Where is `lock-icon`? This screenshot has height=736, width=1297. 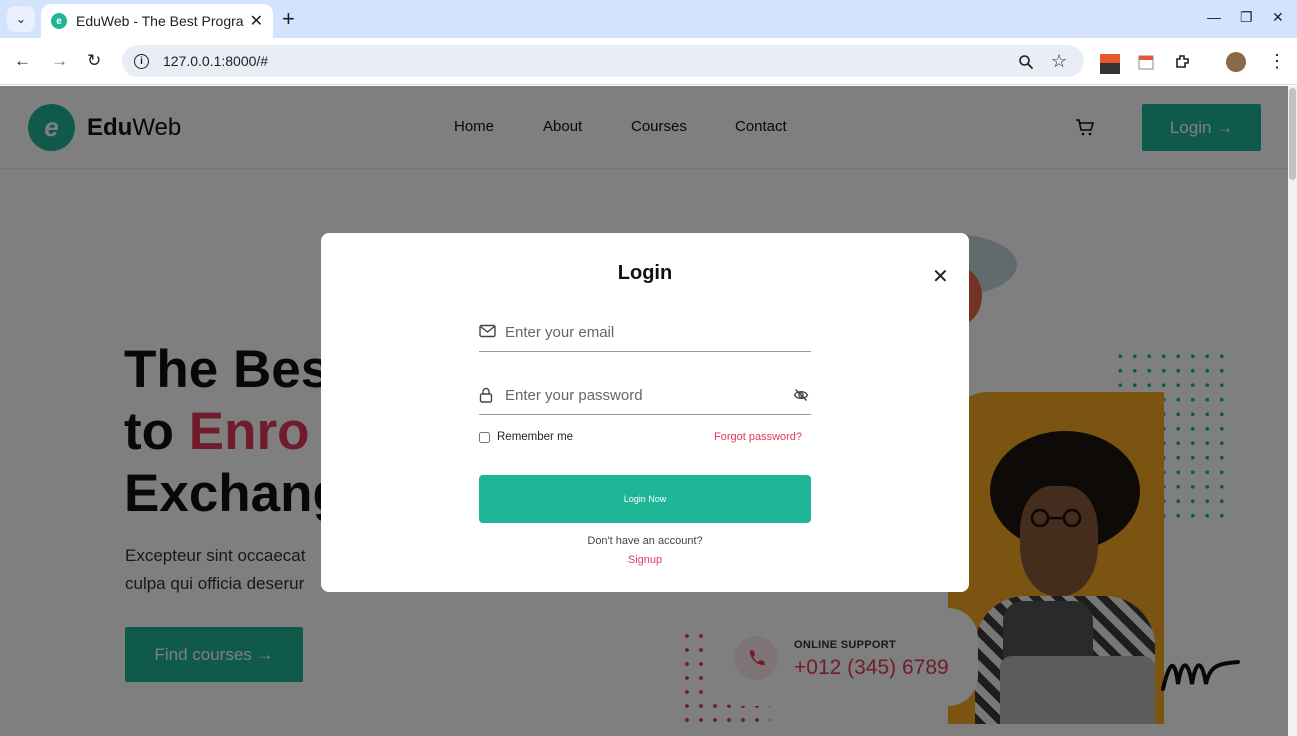
lock-icon is located at coordinates (486, 395).